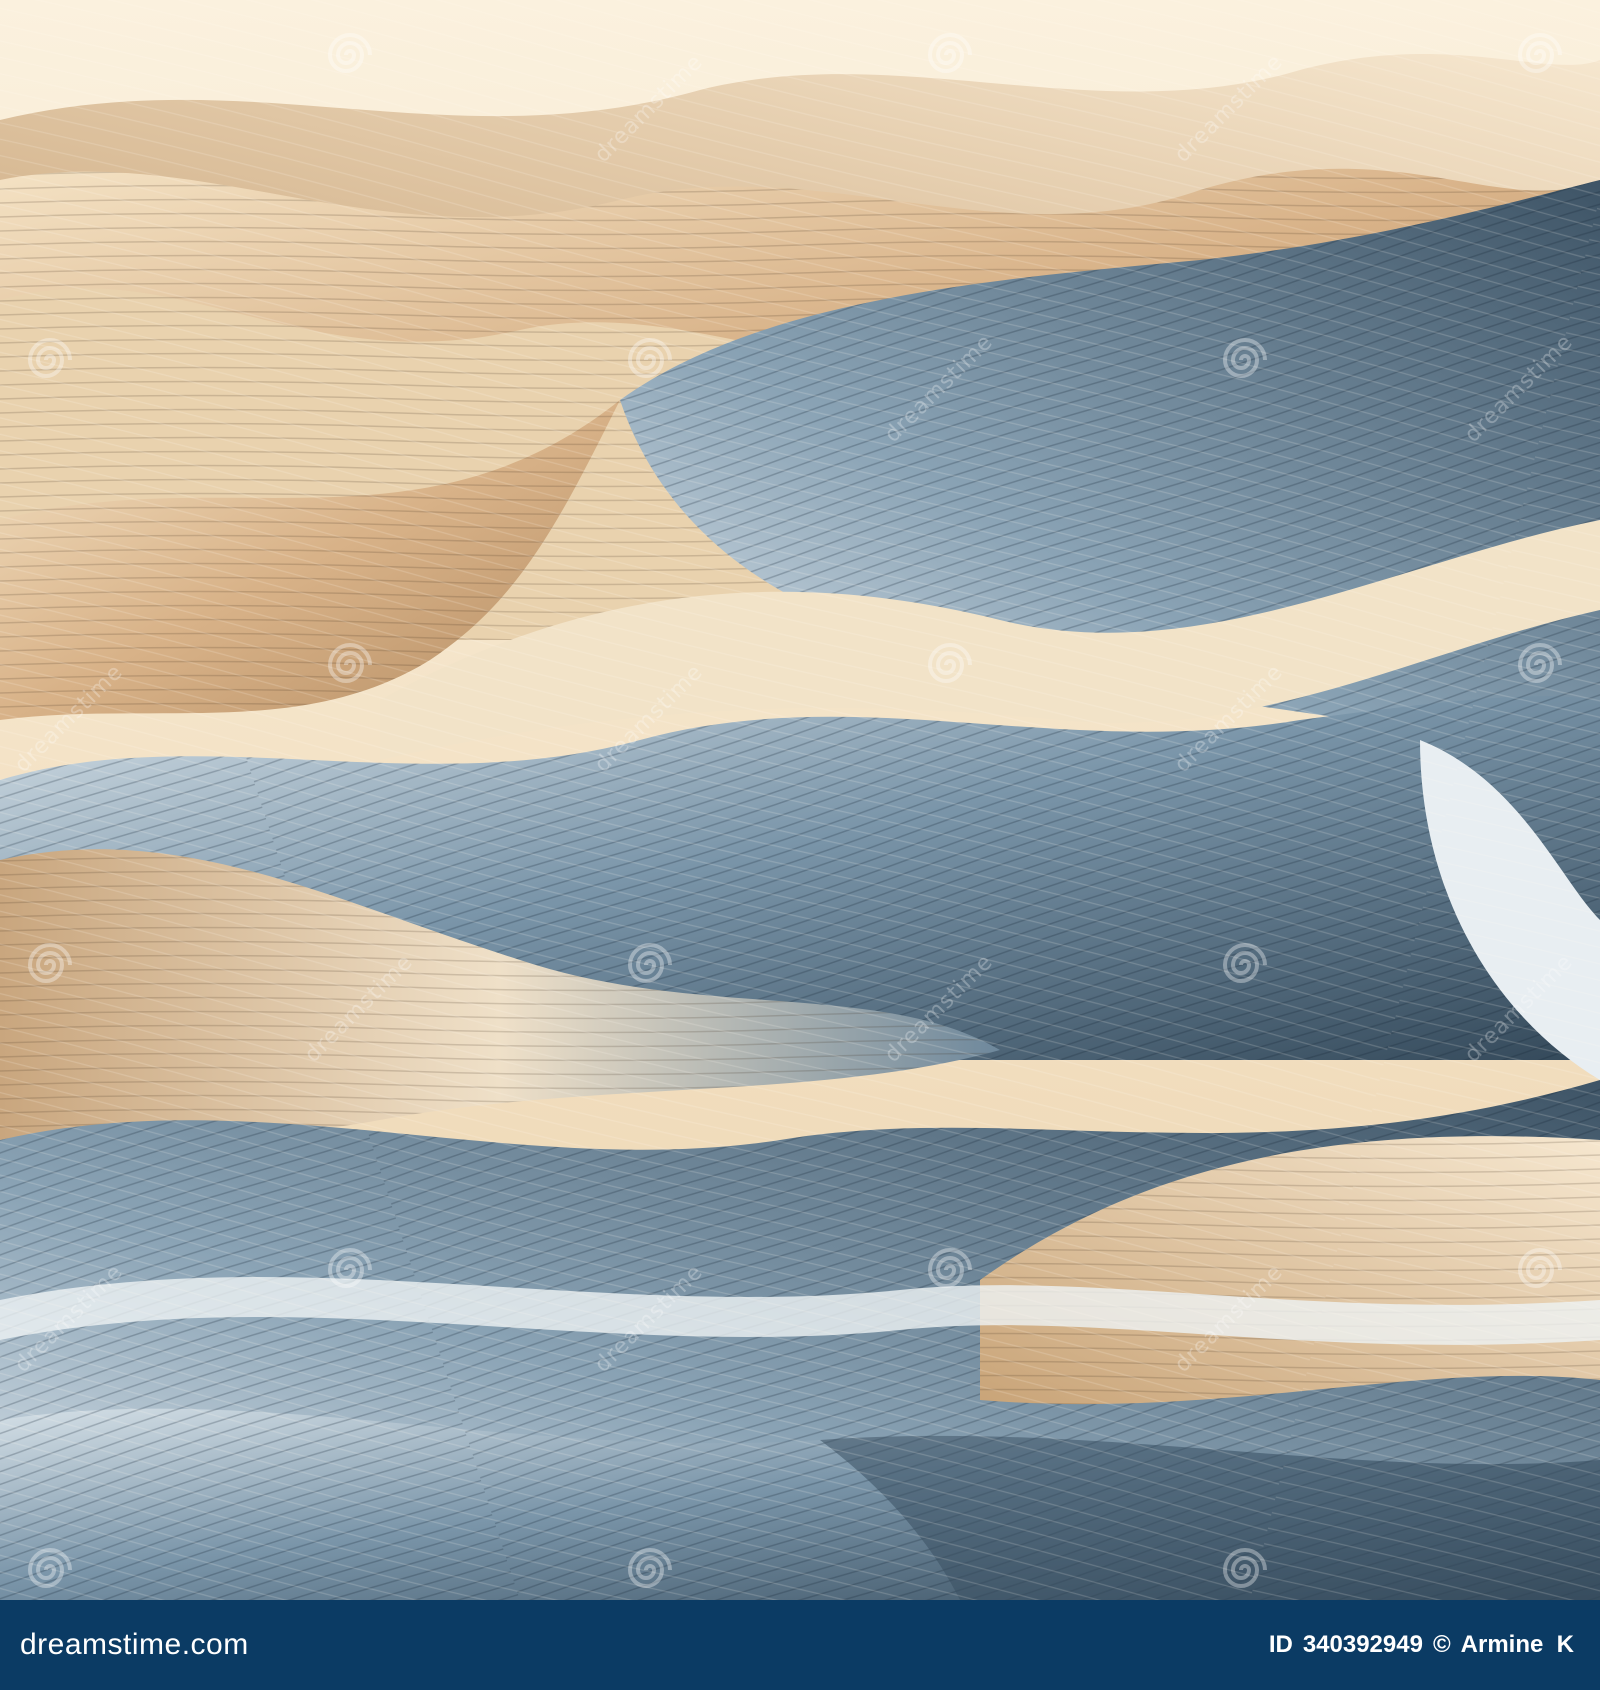  I want to click on image-credit: ID 340392949 © Armine K, so click(1421, 1645).